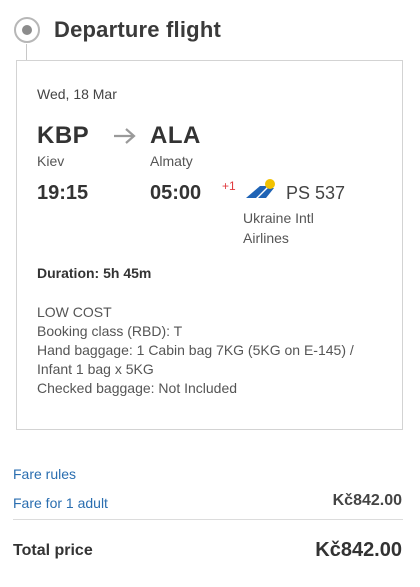 The width and height of the screenshot is (420, 587). What do you see at coordinates (208, 519) in the screenshot?
I see `divider` at bounding box center [208, 519].